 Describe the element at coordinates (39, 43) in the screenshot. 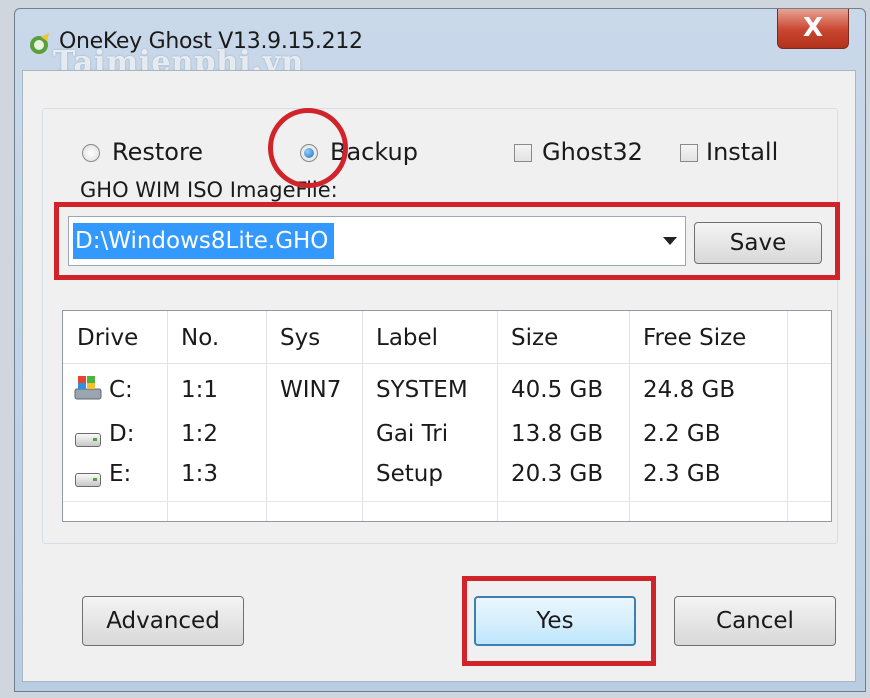

I see `app-logo-icon` at that location.